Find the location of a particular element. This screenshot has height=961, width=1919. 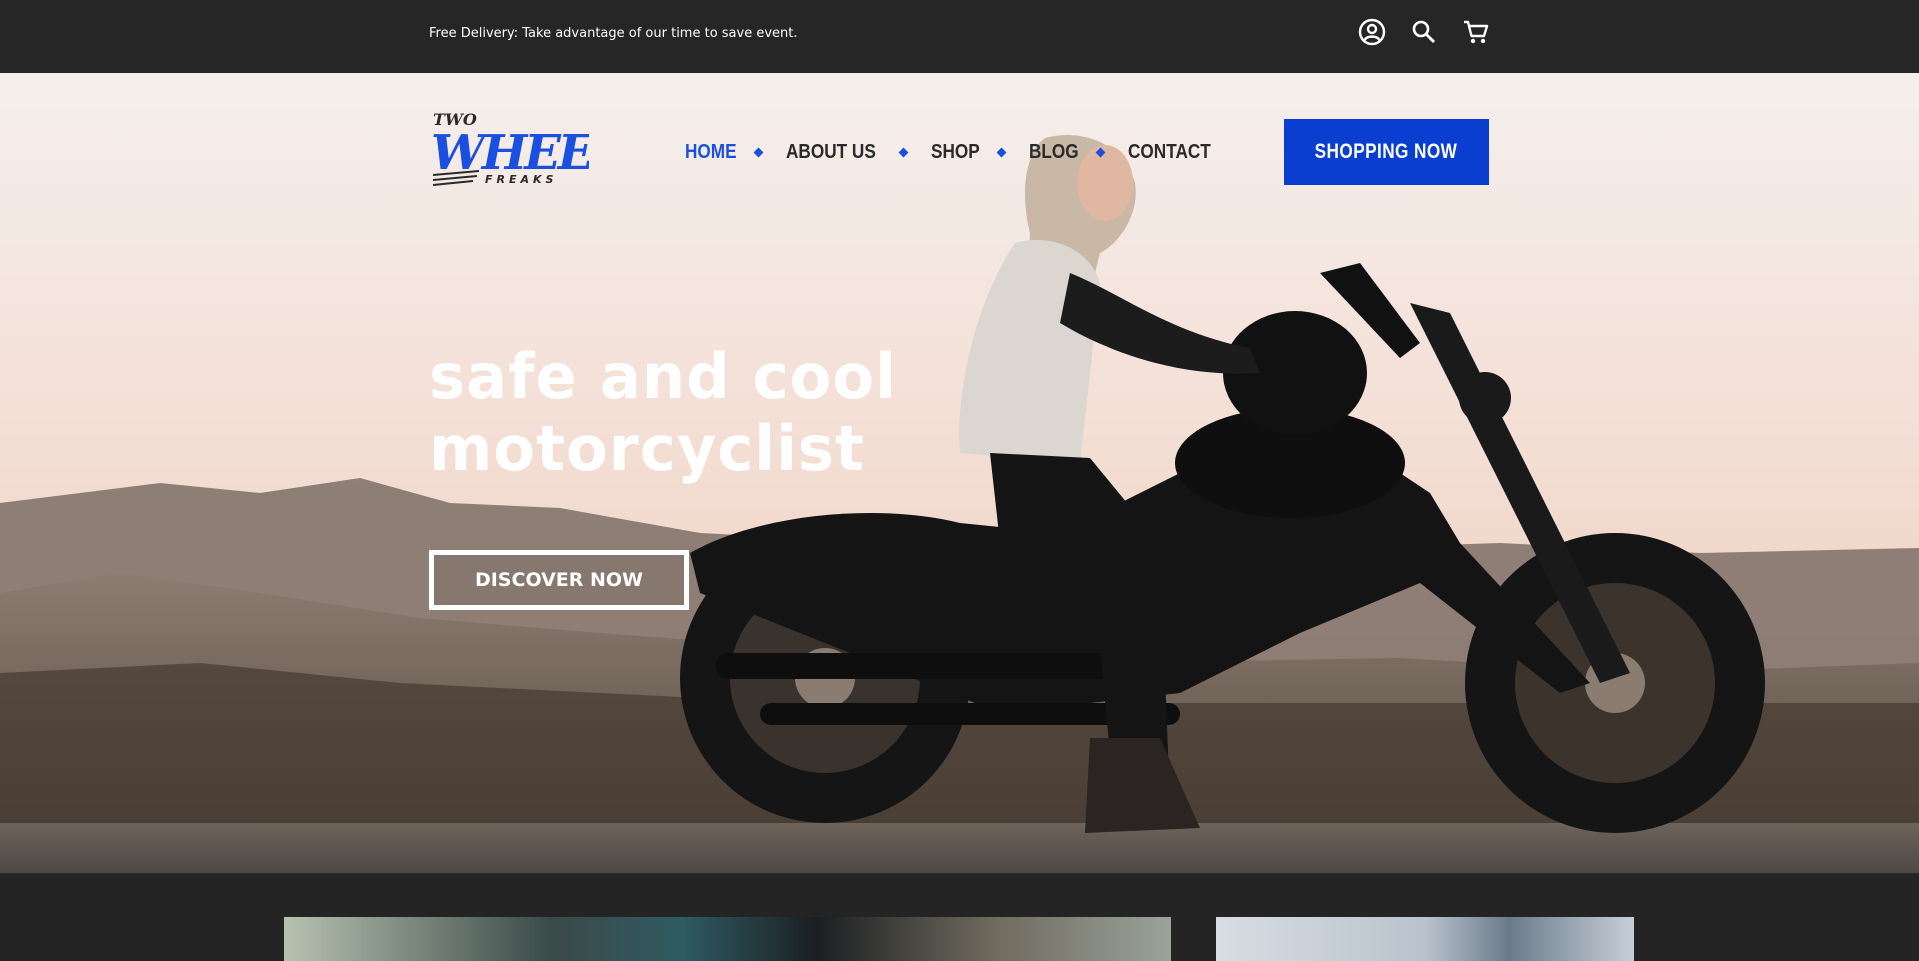

shopping-now-label: SHOPPING NOW is located at coordinates (1386, 151).